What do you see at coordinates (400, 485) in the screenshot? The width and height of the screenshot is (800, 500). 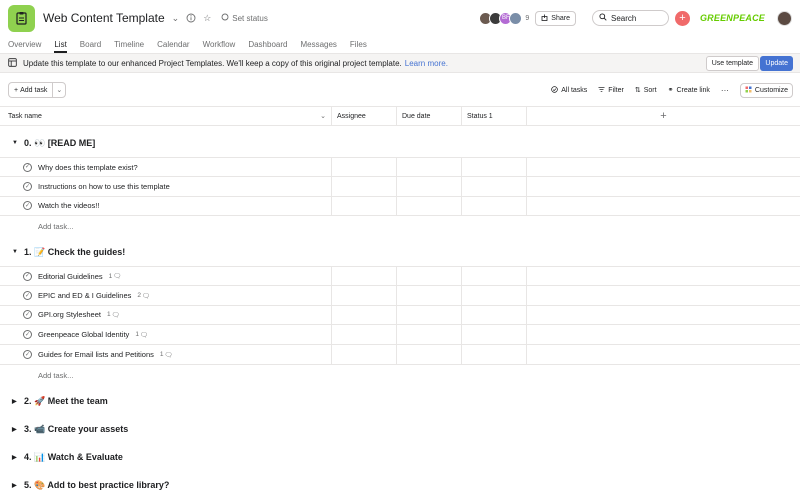 I see `section-best-practice: ▶ 5. 🎨 Add to best practice library?` at bounding box center [400, 485].